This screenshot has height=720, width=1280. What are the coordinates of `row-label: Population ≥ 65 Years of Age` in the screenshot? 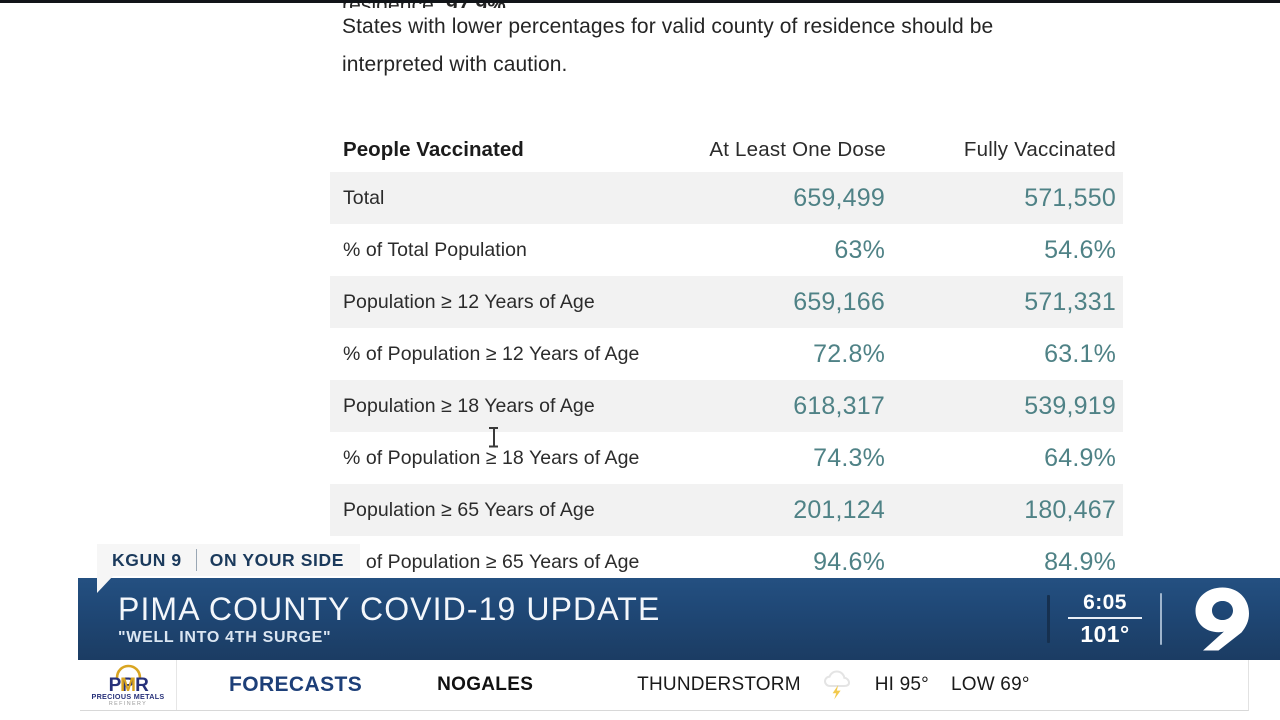 It's located at (469, 510).